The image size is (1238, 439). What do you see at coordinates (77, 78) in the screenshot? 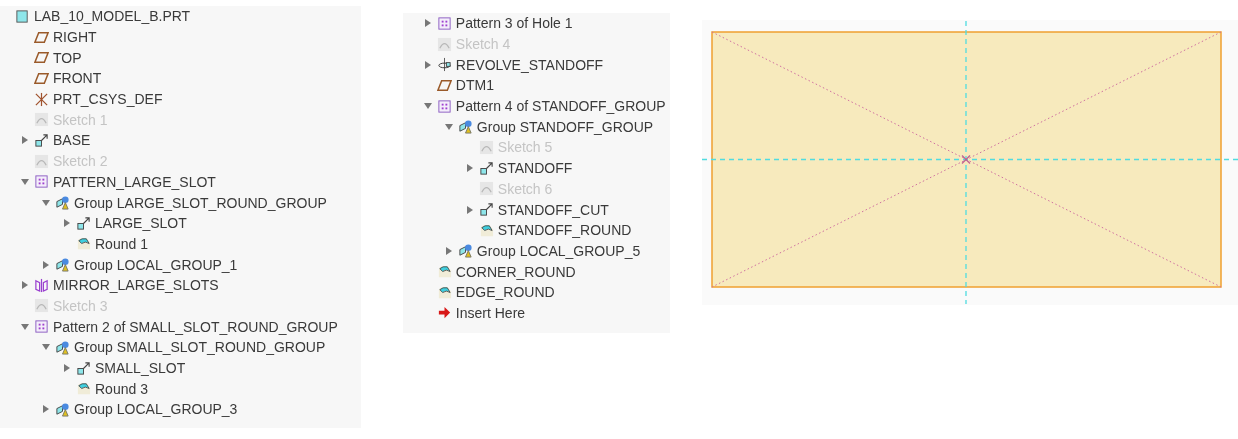
I see `tree-item-label: FRONT` at bounding box center [77, 78].